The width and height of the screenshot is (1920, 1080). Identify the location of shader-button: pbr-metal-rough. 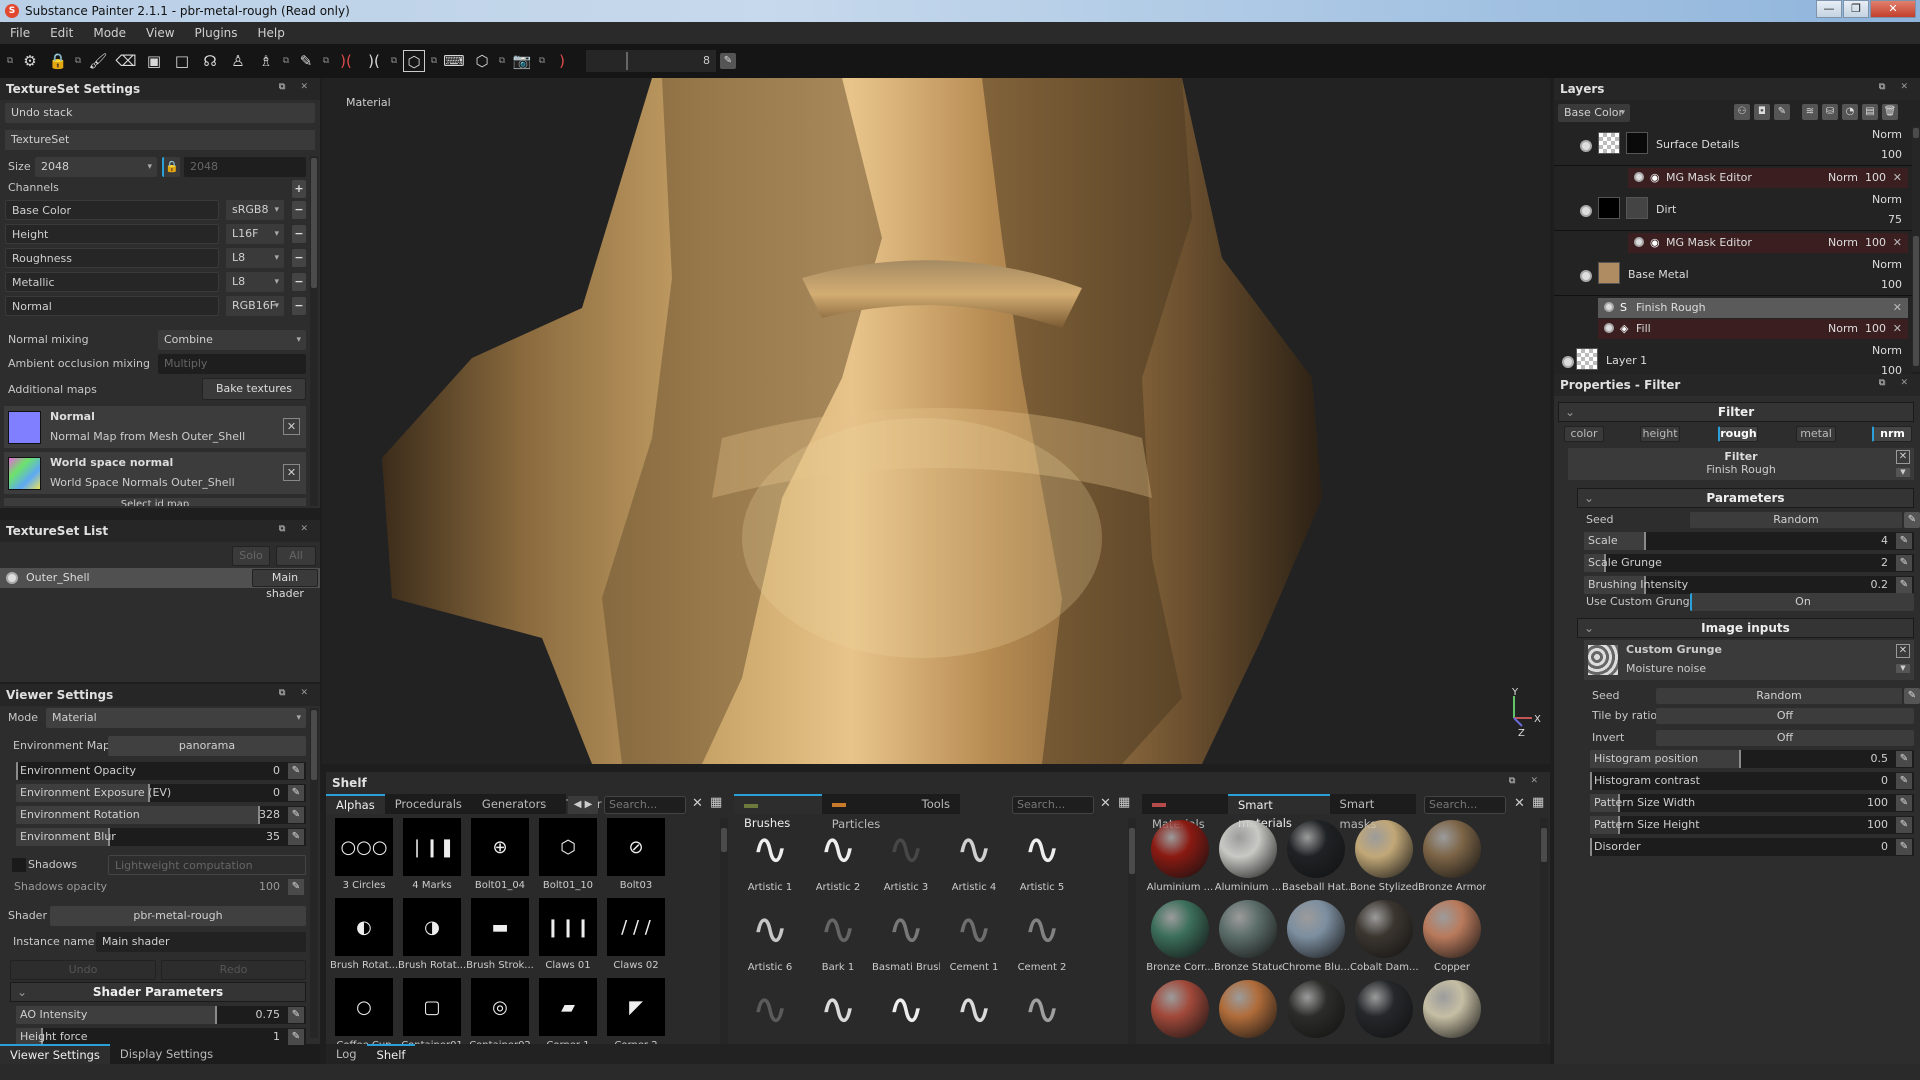
(178, 916).